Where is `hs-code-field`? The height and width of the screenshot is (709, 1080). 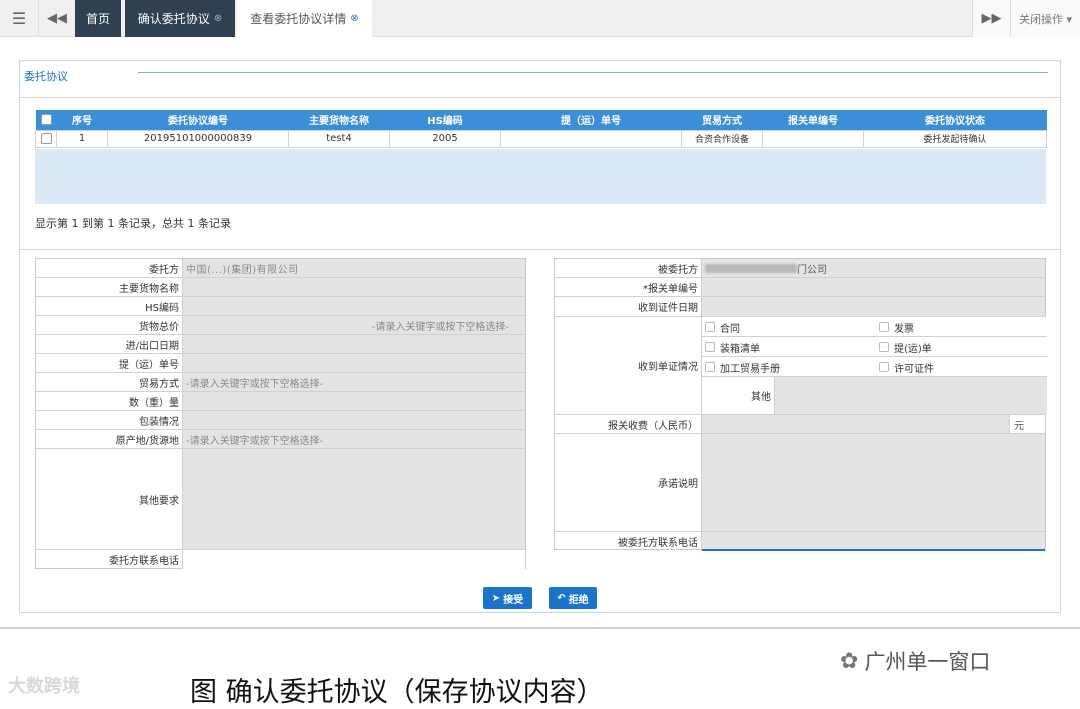
hs-code-field is located at coordinates (354, 306).